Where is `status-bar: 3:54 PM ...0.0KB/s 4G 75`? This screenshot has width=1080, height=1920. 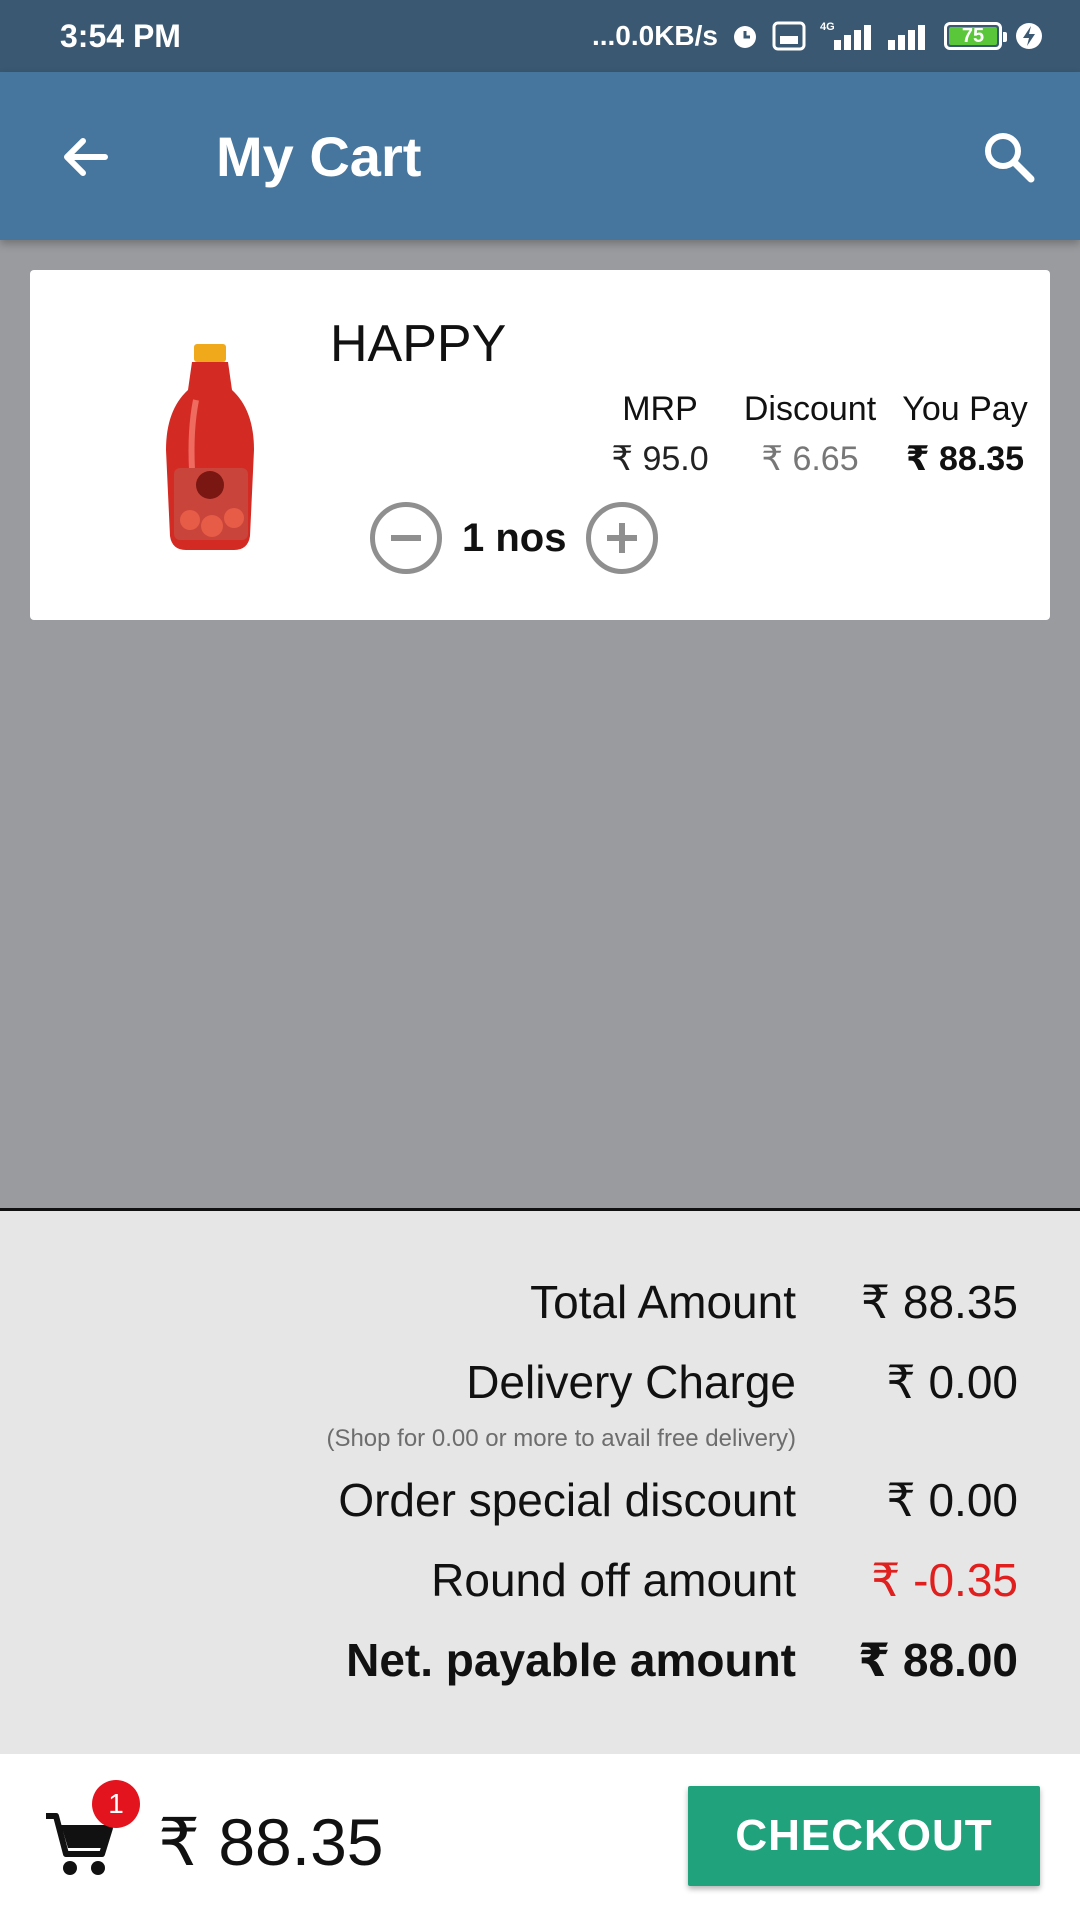 status-bar: 3:54 PM ...0.0KB/s 4G 75 is located at coordinates (540, 36).